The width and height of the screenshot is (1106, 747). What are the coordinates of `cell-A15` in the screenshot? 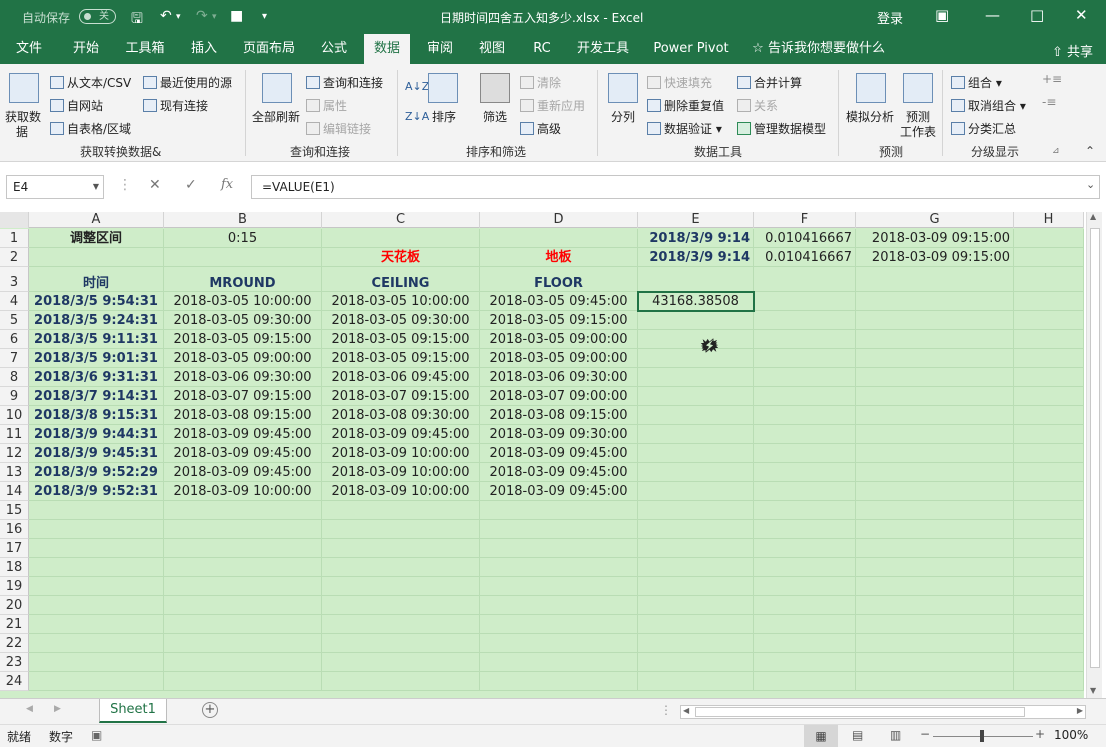 It's located at (96, 510).